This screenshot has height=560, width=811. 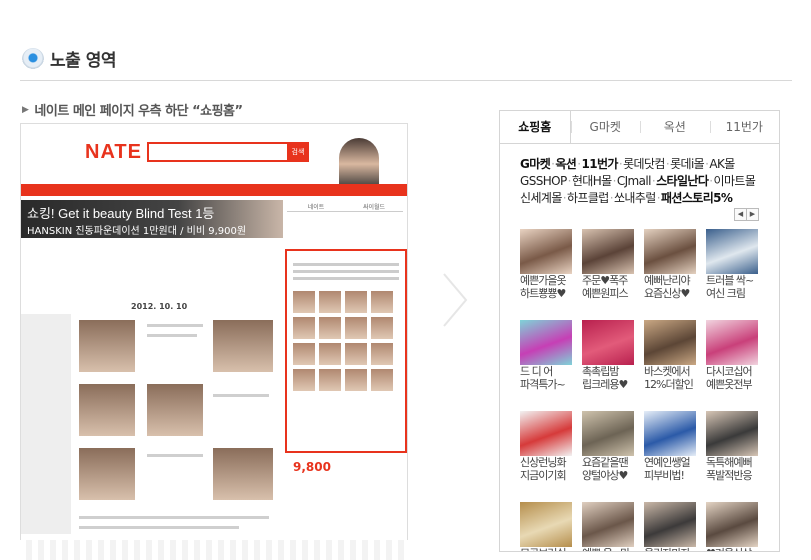 What do you see at coordinates (599, 164) in the screenshot?
I see `brand-link: 11번가` at bounding box center [599, 164].